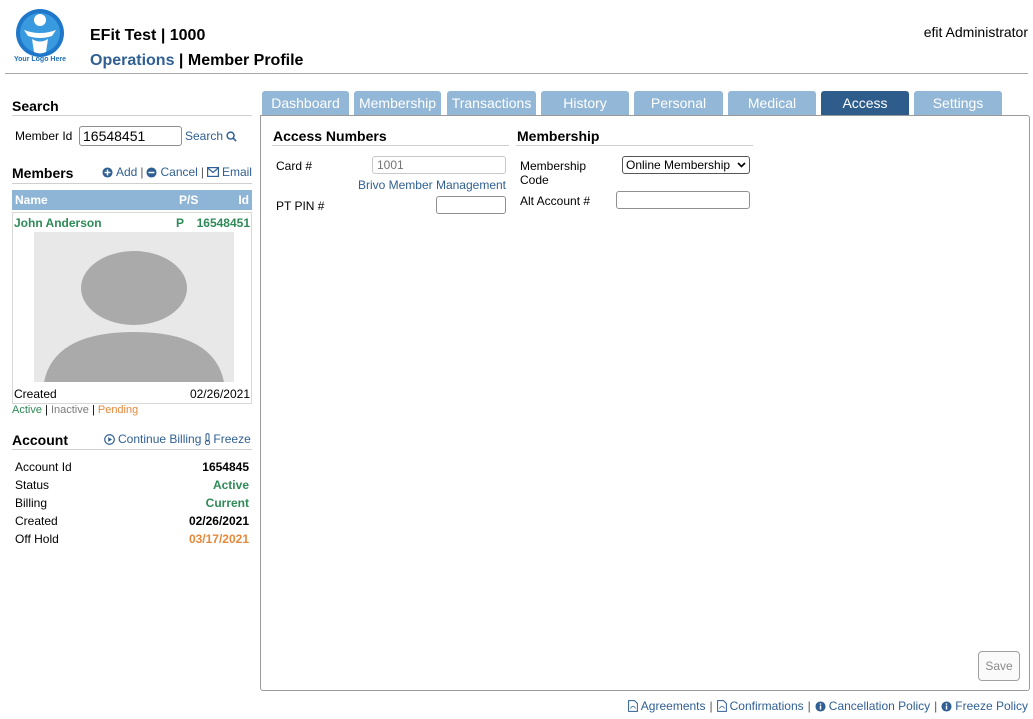  Describe the element at coordinates (43, 173) in the screenshot. I see `members-section-title: Members` at that location.